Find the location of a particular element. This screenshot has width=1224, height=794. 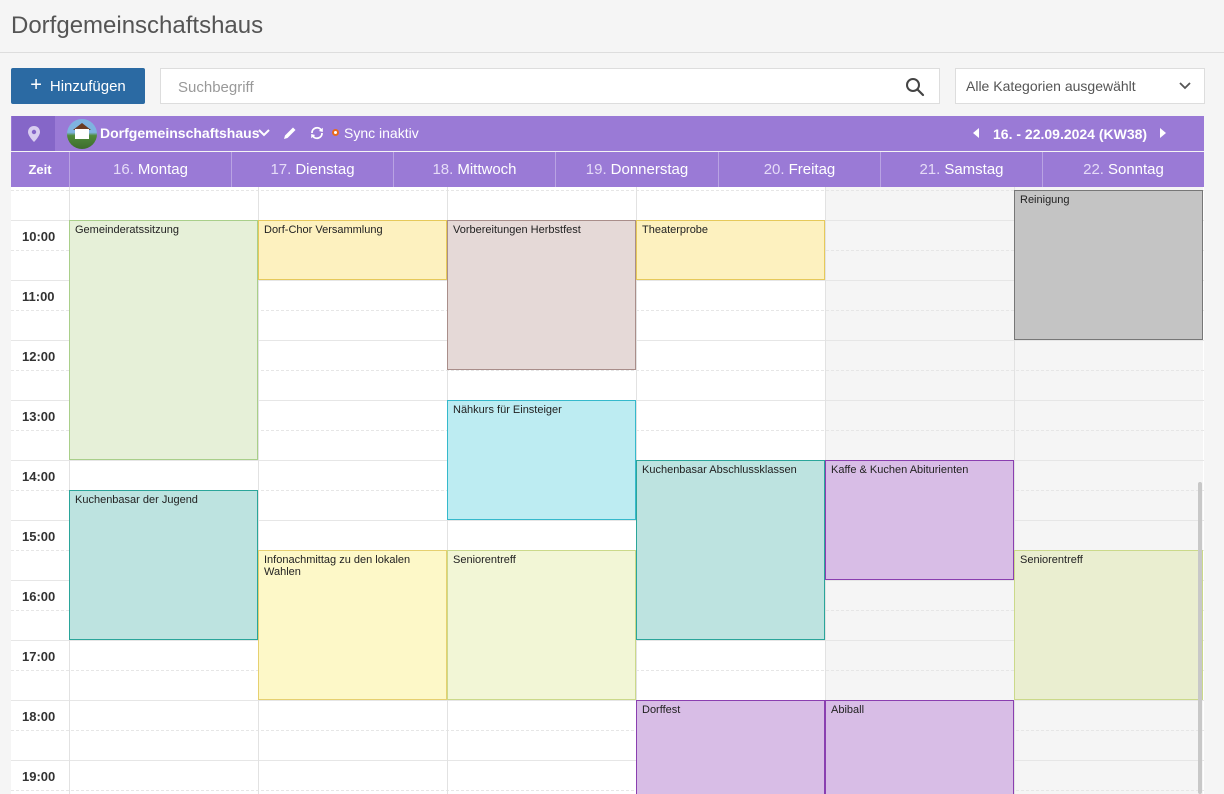

day-name: Dienstag is located at coordinates (325, 169).